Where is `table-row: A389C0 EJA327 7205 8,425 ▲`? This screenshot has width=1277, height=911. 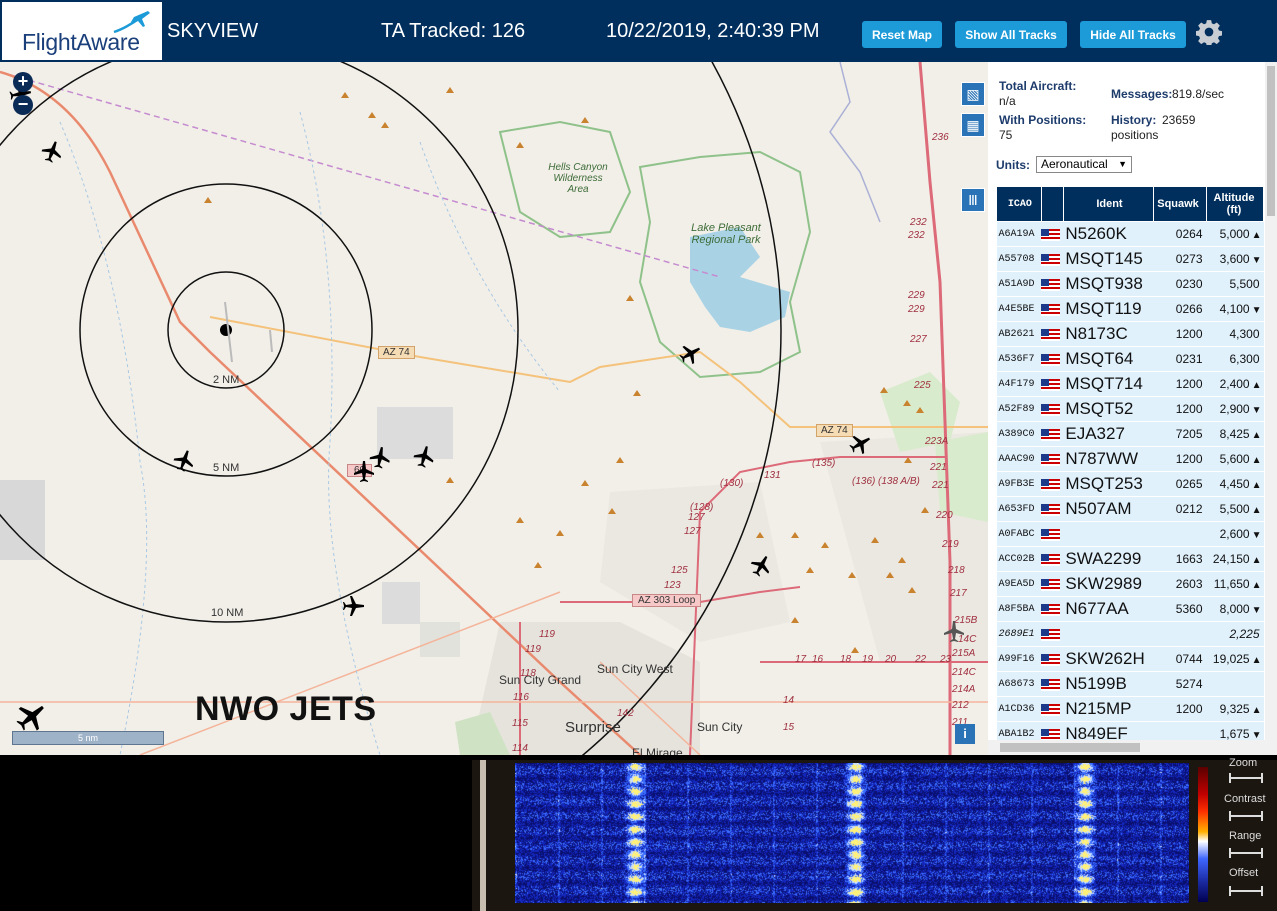 table-row: A389C0 EJA327 7205 8,425 ▲ is located at coordinates (1130, 434).